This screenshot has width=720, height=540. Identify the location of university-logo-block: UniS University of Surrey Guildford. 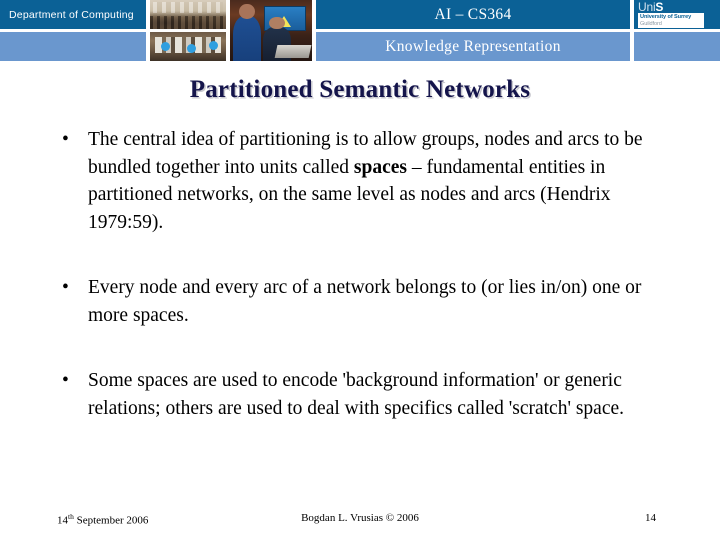
(677, 14).